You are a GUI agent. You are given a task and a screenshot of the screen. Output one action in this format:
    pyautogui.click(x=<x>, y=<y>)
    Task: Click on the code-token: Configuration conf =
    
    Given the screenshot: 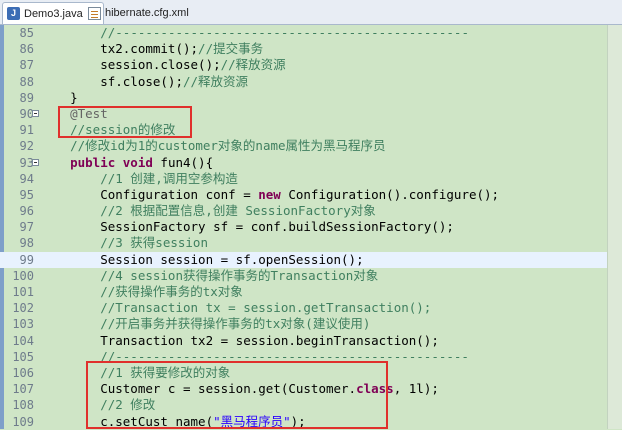 What is the action you would take?
    pyautogui.click(x=149, y=194)
    